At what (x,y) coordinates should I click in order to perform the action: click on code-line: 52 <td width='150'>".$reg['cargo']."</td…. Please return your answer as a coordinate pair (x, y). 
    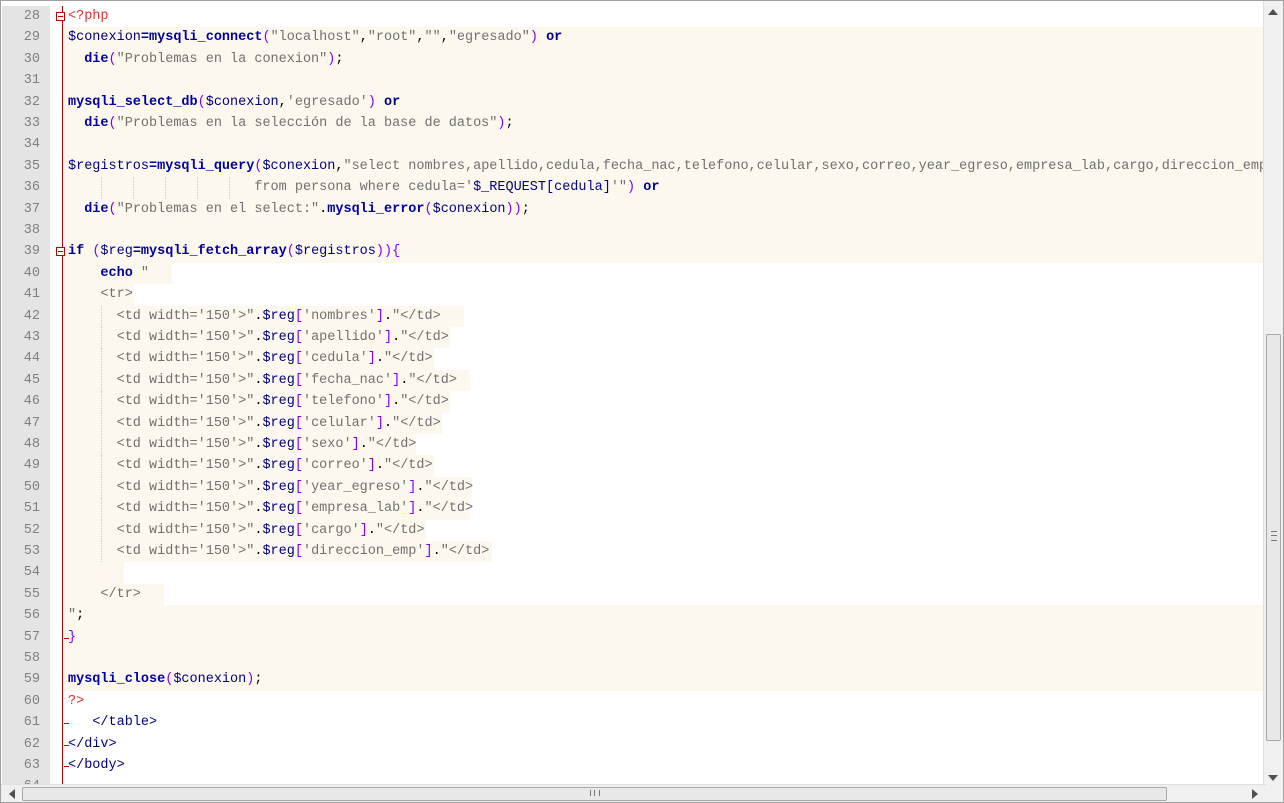
    Looking at the image, I should click on (633, 530).